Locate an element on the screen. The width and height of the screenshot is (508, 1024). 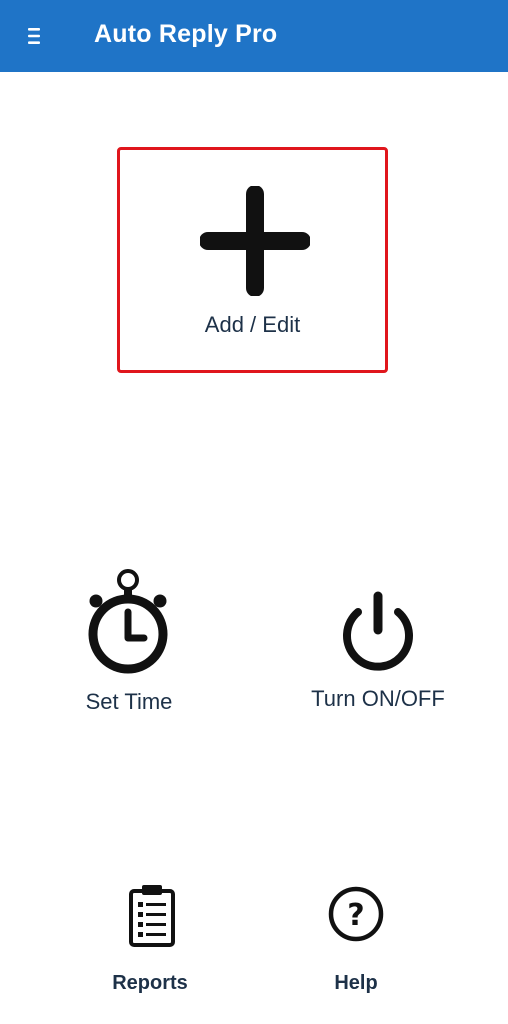
menu-button is located at coordinates (34, 36).